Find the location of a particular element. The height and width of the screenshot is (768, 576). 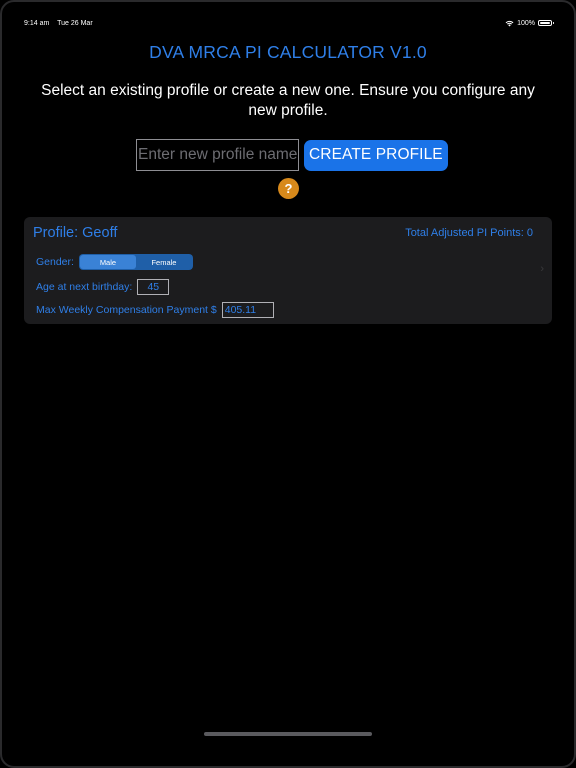

help-button: ? is located at coordinates (288, 188).